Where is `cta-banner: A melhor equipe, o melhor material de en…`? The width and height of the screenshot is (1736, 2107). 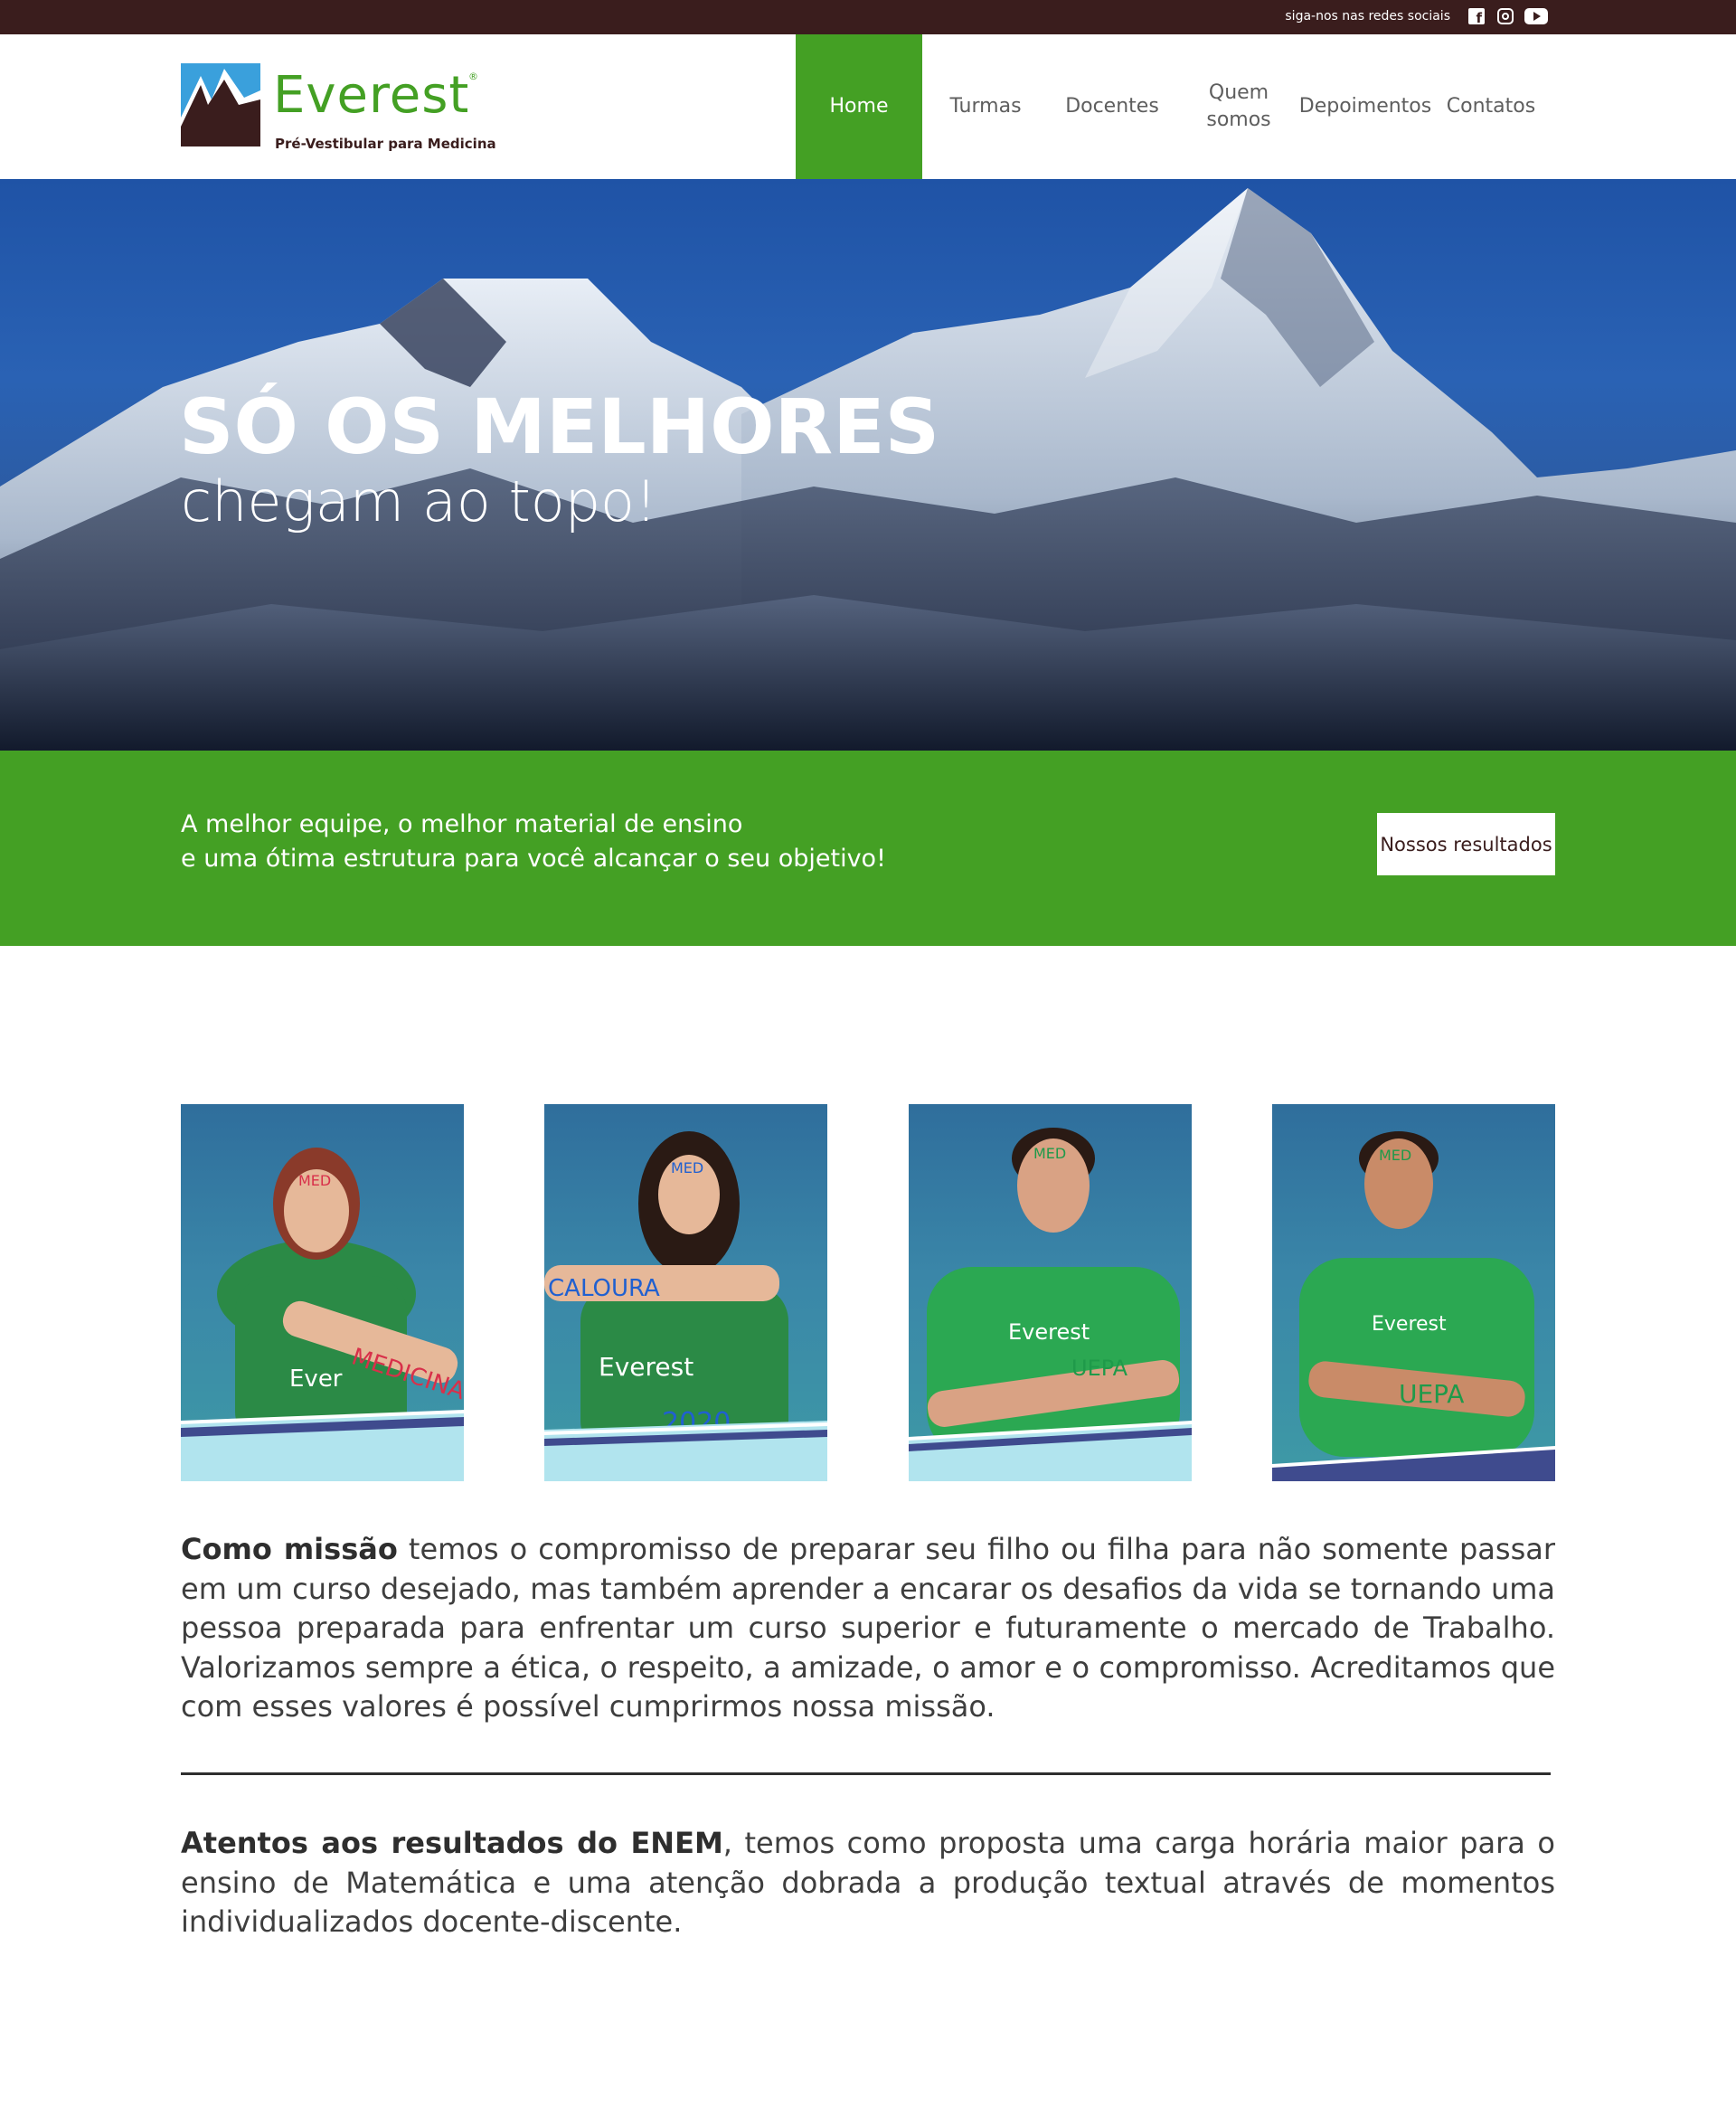 cta-banner: A melhor equipe, o melhor material de en… is located at coordinates (868, 848).